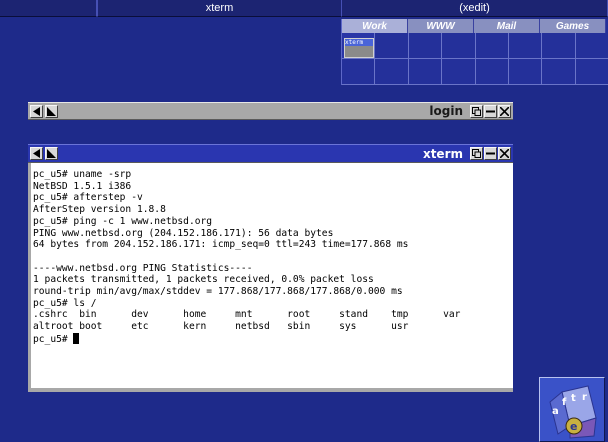  What do you see at coordinates (441, 26) in the screenshot?
I see `pager-desk-www: WWW` at bounding box center [441, 26].